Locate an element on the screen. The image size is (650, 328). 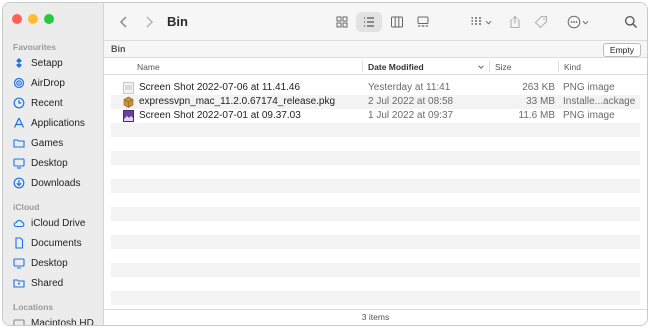
column-header: Name Date Modified Size Kind is located at coordinates (375, 66).